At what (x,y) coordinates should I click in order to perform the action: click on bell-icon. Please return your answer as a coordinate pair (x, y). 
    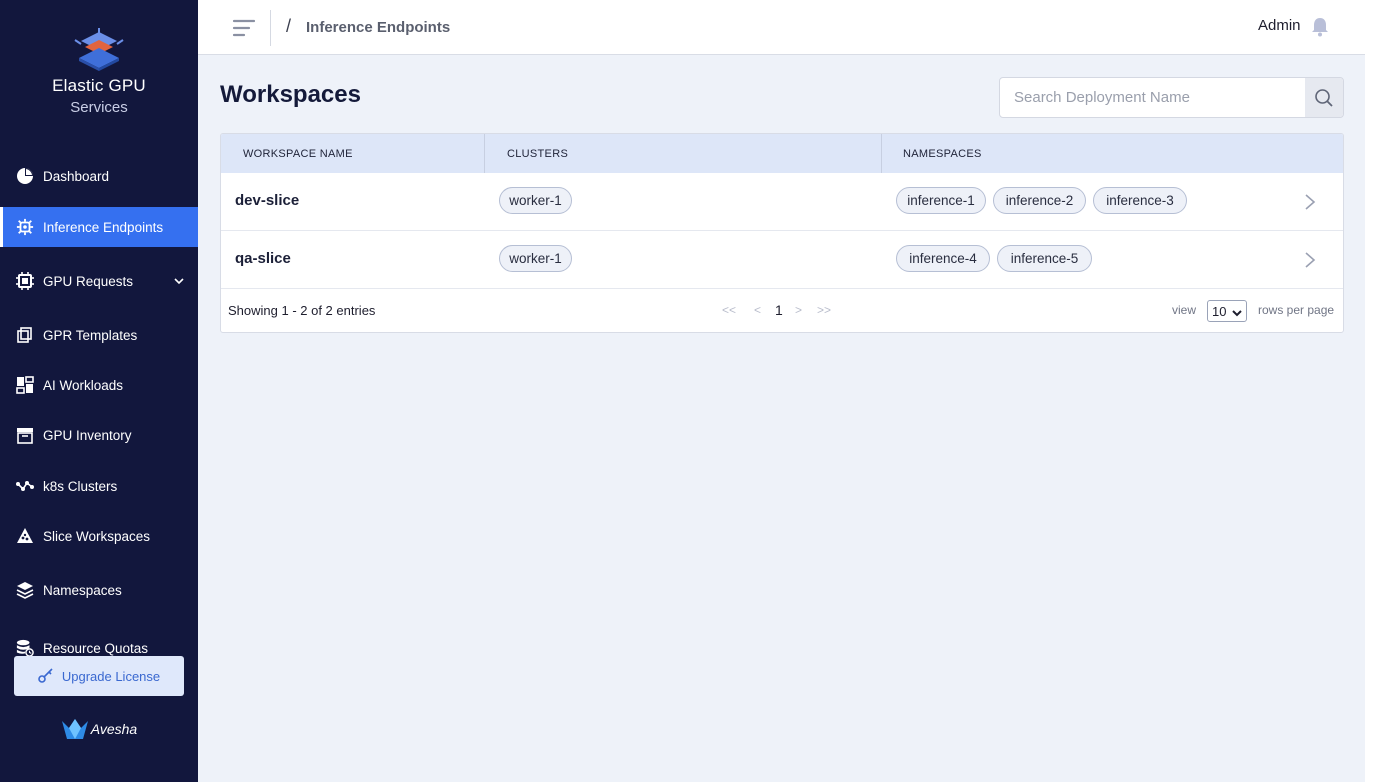
    Looking at the image, I should click on (1320, 29).